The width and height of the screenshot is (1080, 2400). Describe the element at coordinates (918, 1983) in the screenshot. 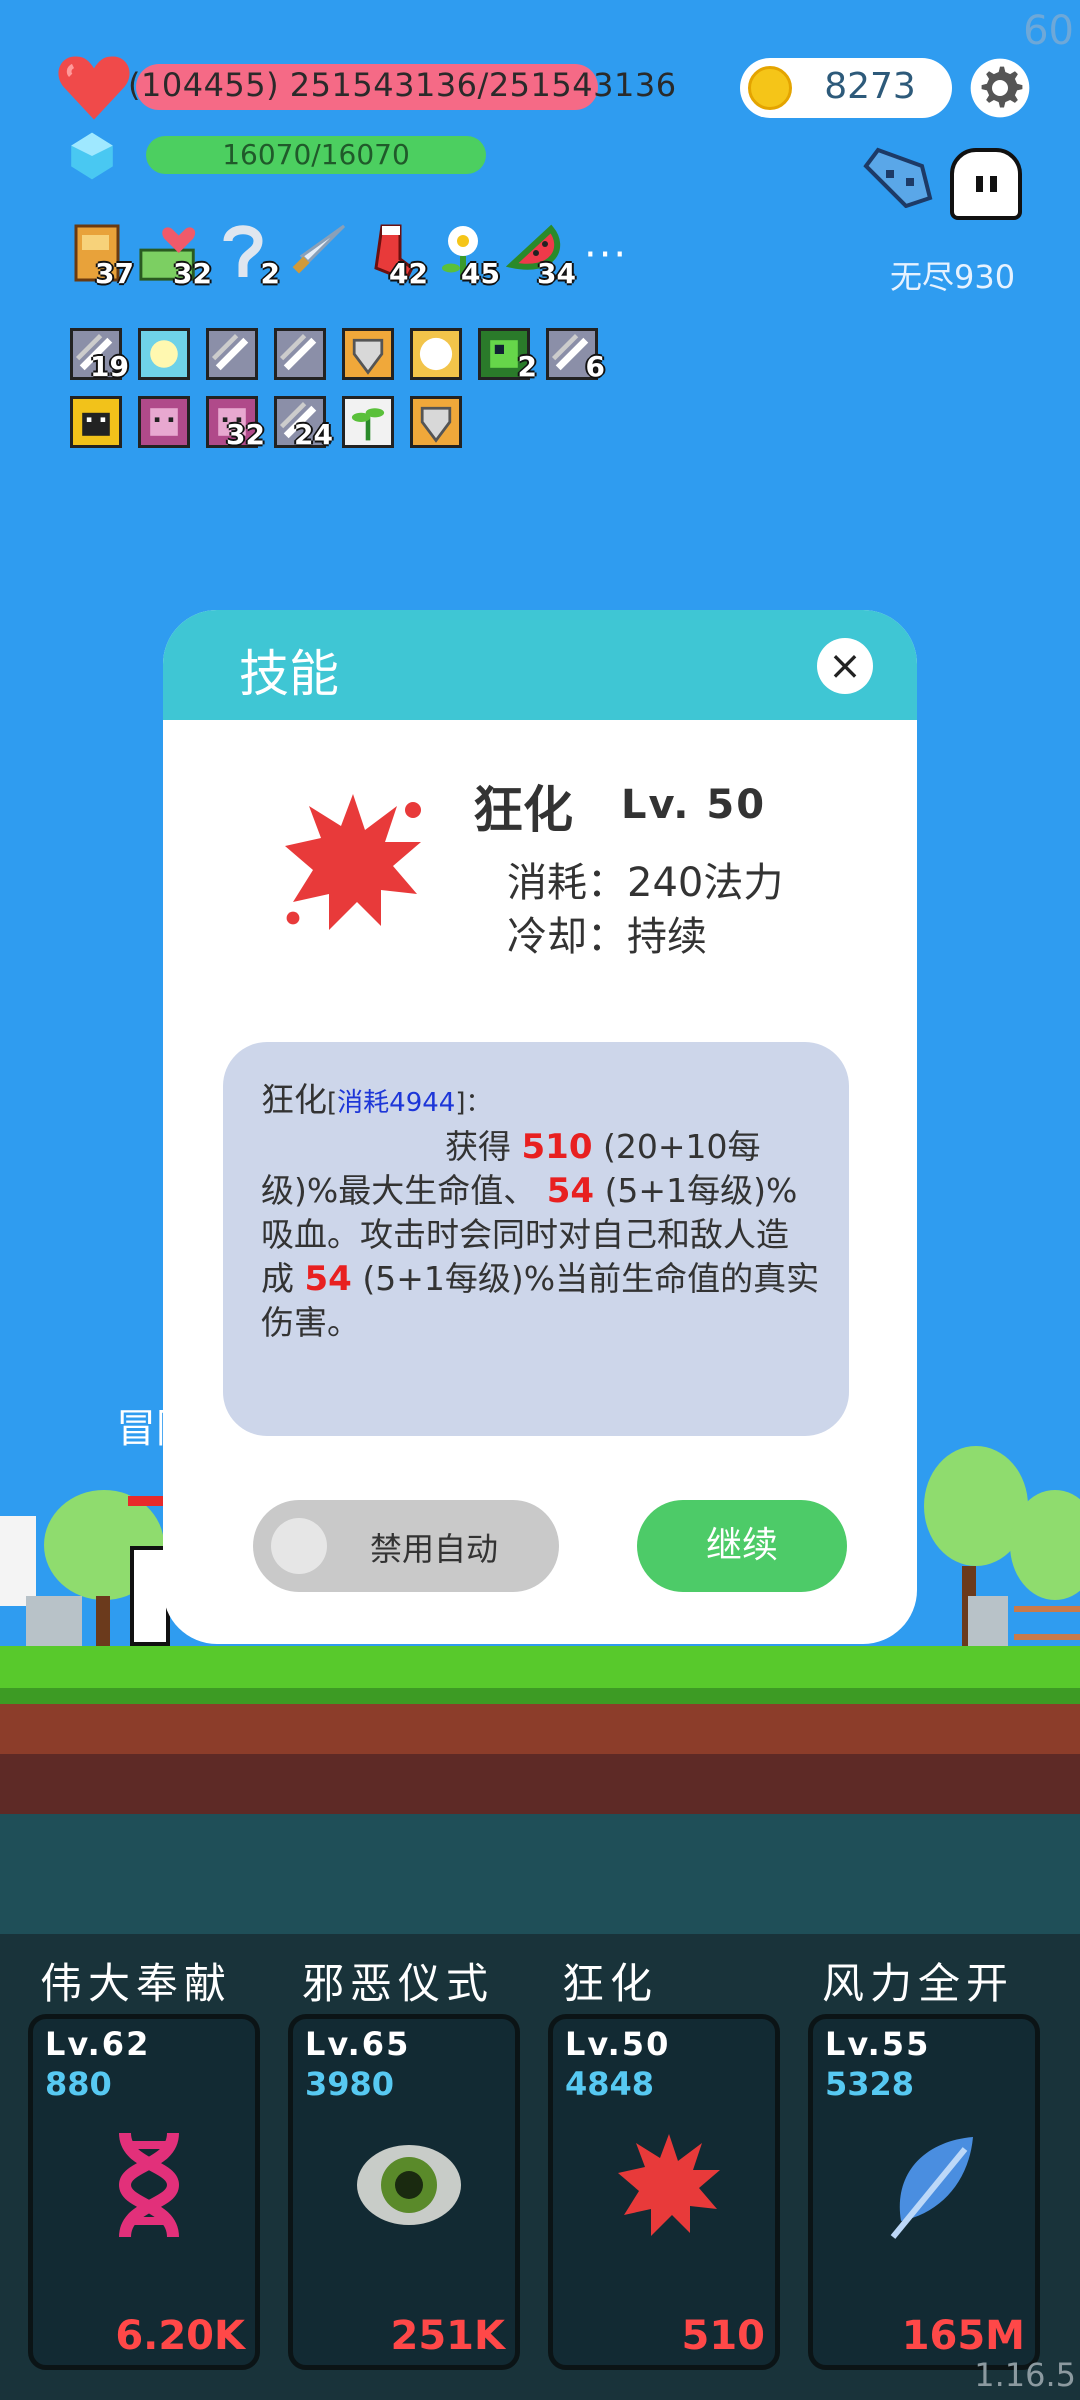

I see `skill-name-4: 风力全开` at that location.